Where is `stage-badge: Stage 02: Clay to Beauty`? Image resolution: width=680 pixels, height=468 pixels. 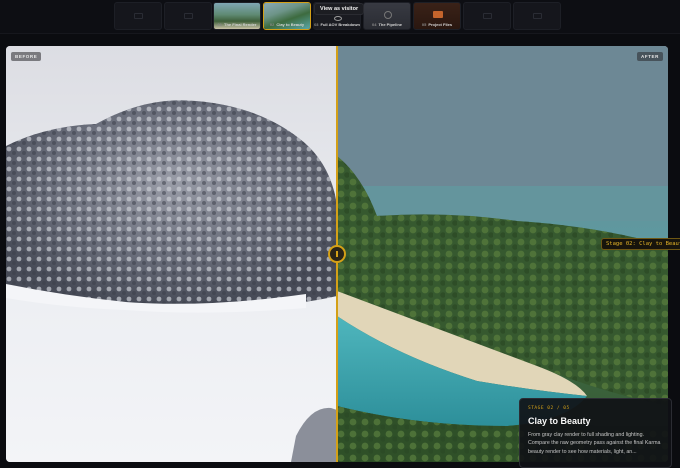
stage-badge: Stage 02: Clay to Beauty is located at coordinates (640, 244).